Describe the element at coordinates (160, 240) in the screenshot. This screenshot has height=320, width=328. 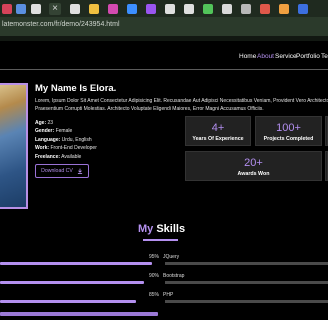
I see `skills-heading-underline` at that location.